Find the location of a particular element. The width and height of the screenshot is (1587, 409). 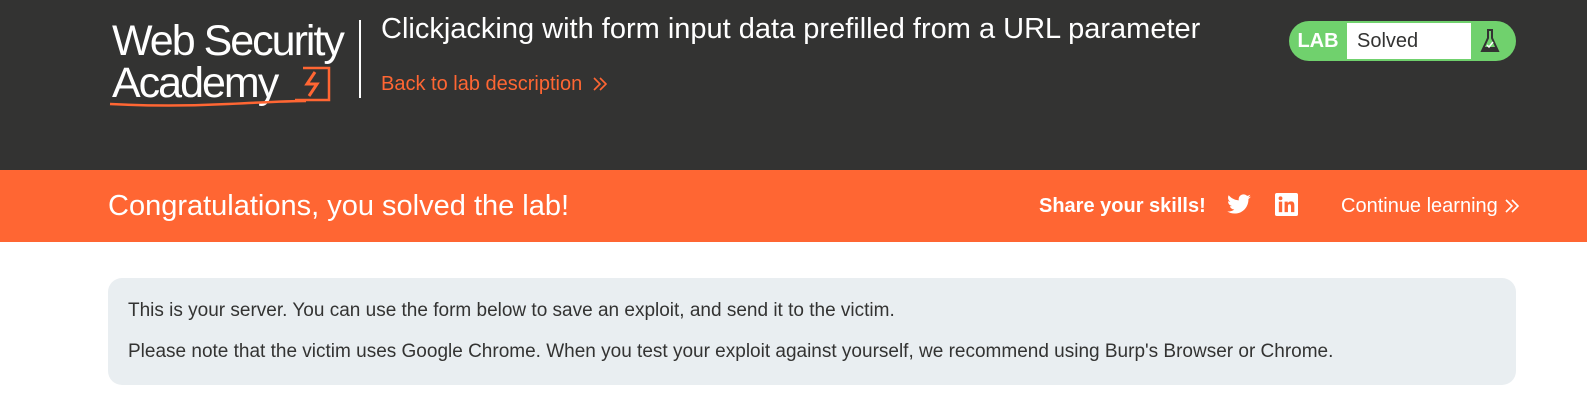

web-security-academy-logo: Web Security Academy is located at coordinates (233, 64).